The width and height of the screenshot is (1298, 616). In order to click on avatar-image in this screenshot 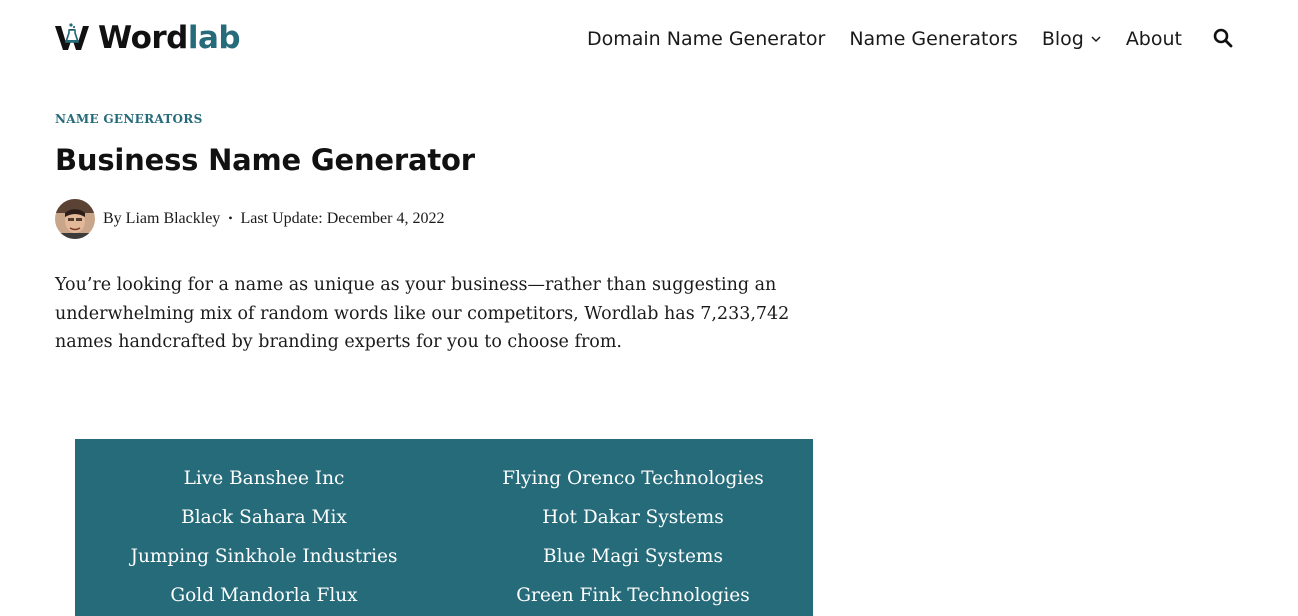, I will do `click(75, 218)`.